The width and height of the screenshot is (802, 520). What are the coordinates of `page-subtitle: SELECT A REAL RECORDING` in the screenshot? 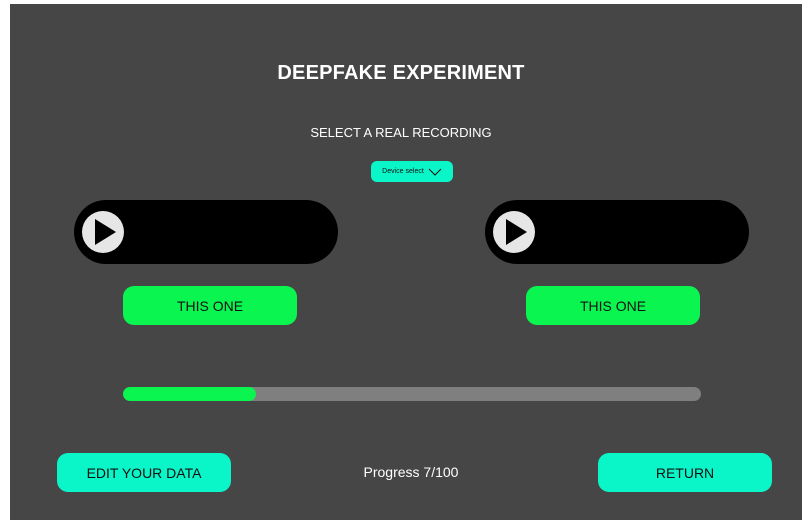 It's located at (401, 132).